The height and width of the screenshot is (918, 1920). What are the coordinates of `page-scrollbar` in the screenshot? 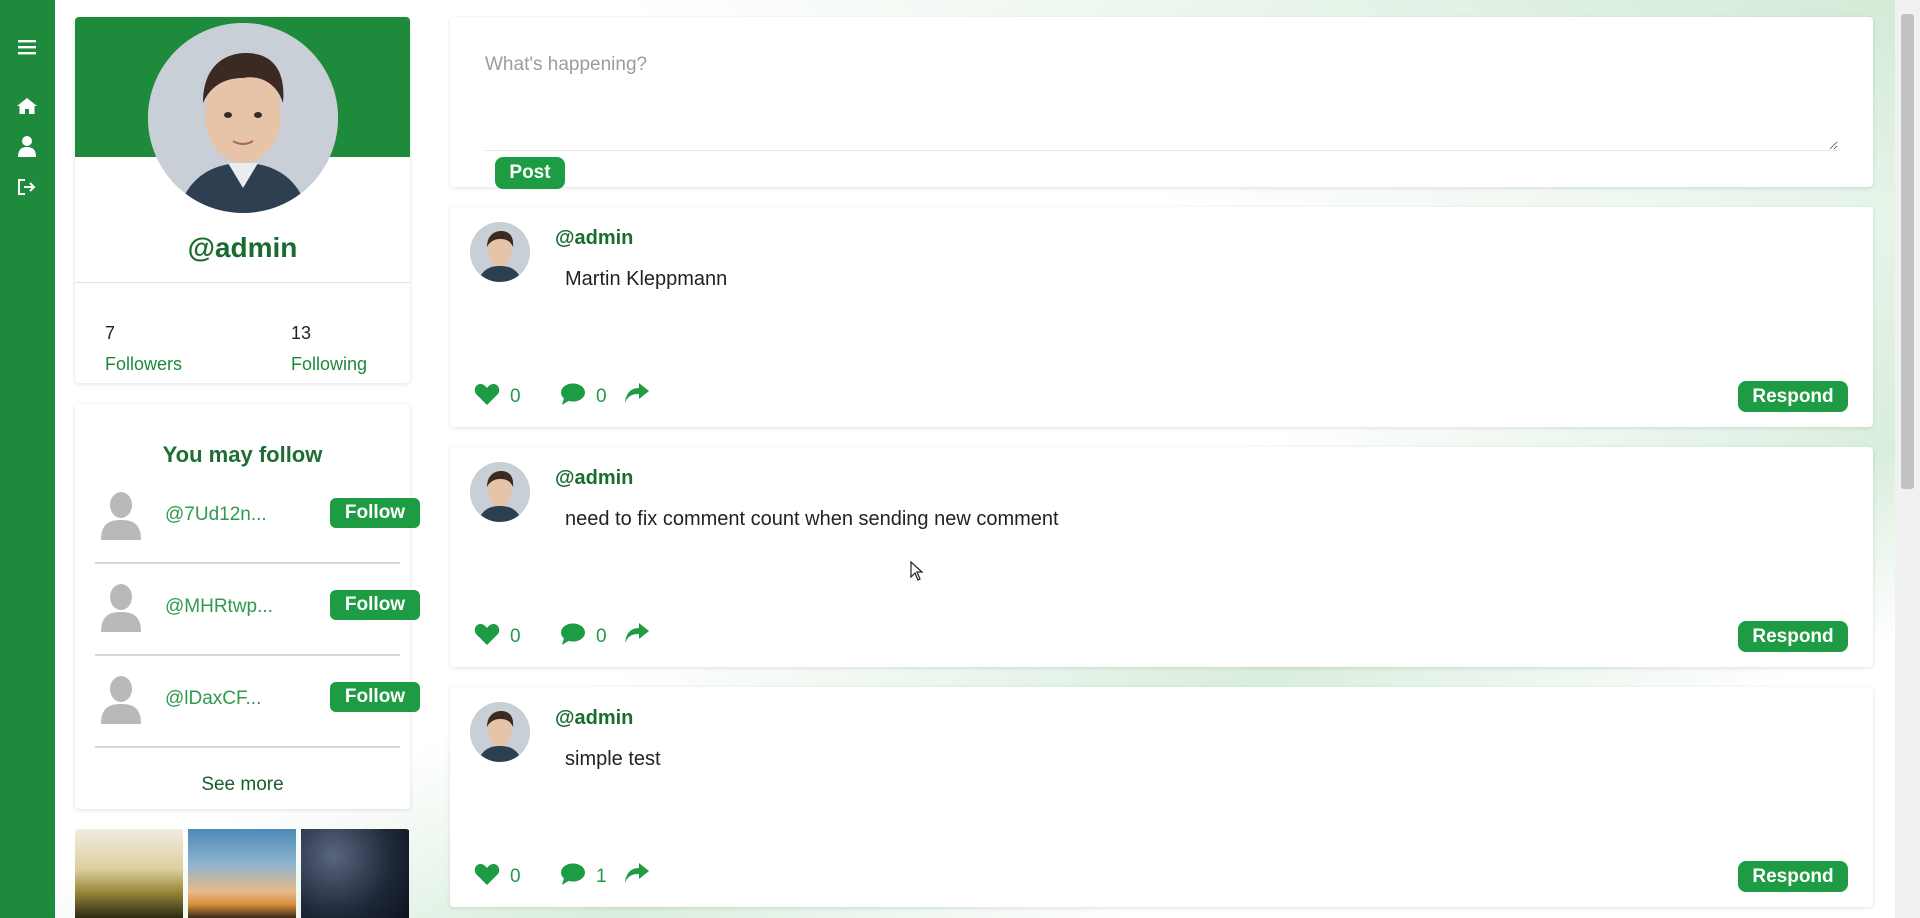 It's located at (1907, 459).